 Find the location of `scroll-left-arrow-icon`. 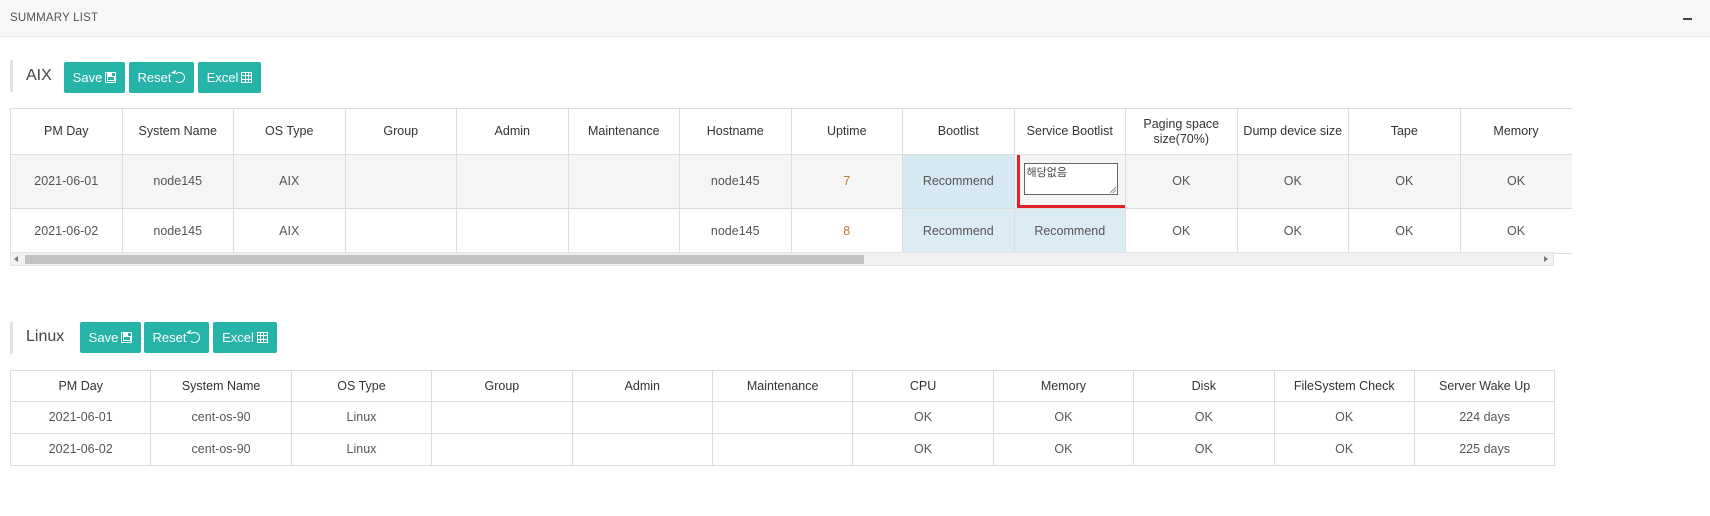

scroll-left-arrow-icon is located at coordinates (16, 259).